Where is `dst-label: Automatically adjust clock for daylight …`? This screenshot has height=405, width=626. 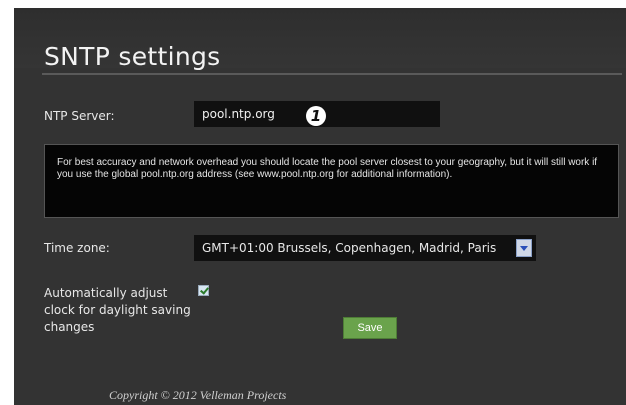
dst-label: Automatically adjust clock for daylight … is located at coordinates (117, 310).